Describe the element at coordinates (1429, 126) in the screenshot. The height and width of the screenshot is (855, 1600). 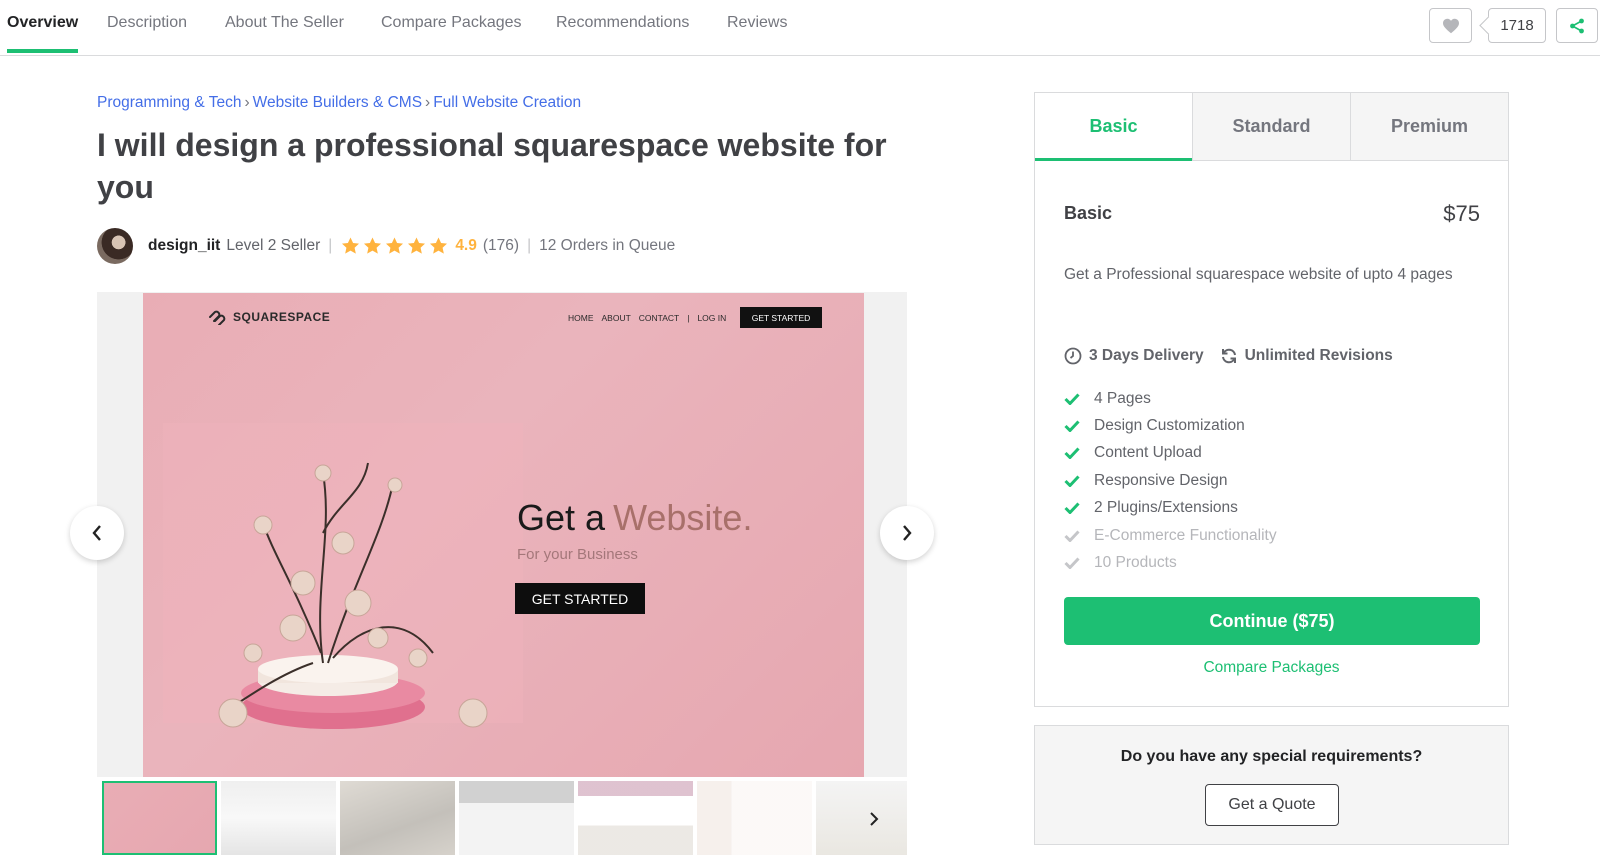
I see `package-tab-premium: Premium` at that location.